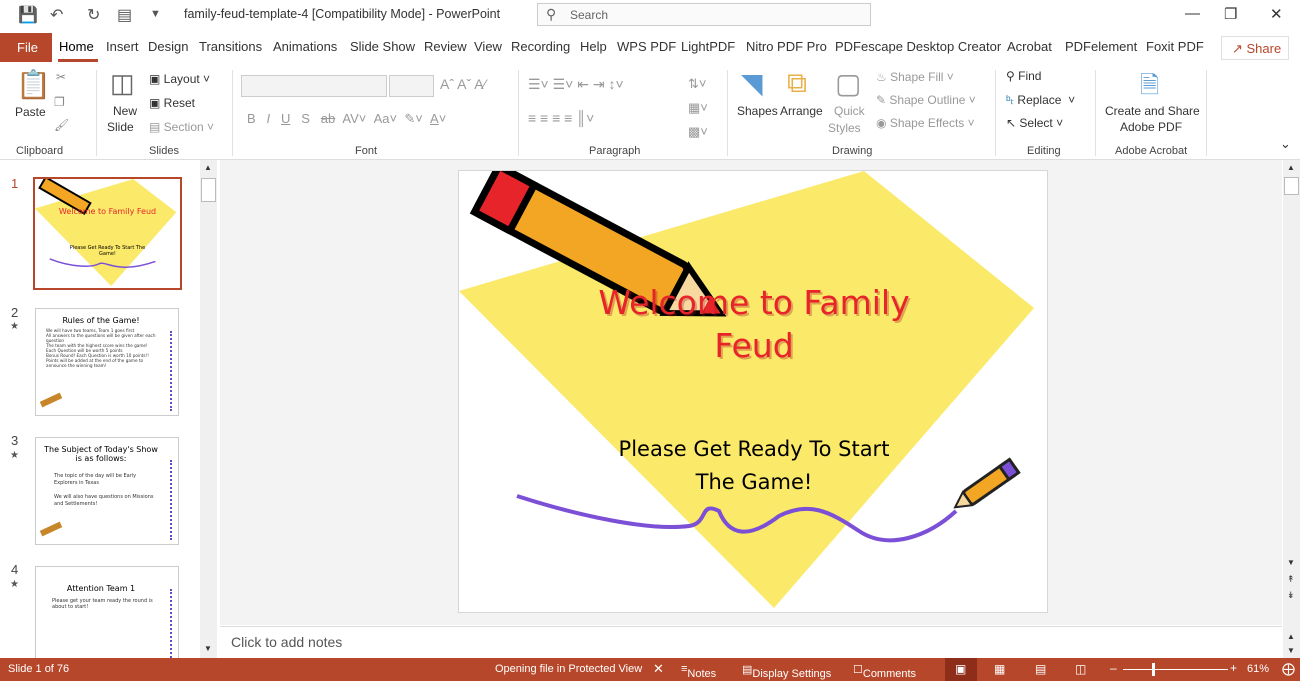 The height and width of the screenshot is (681, 1300). I want to click on slide-title: Welcome to Family Feud, so click(754, 324).